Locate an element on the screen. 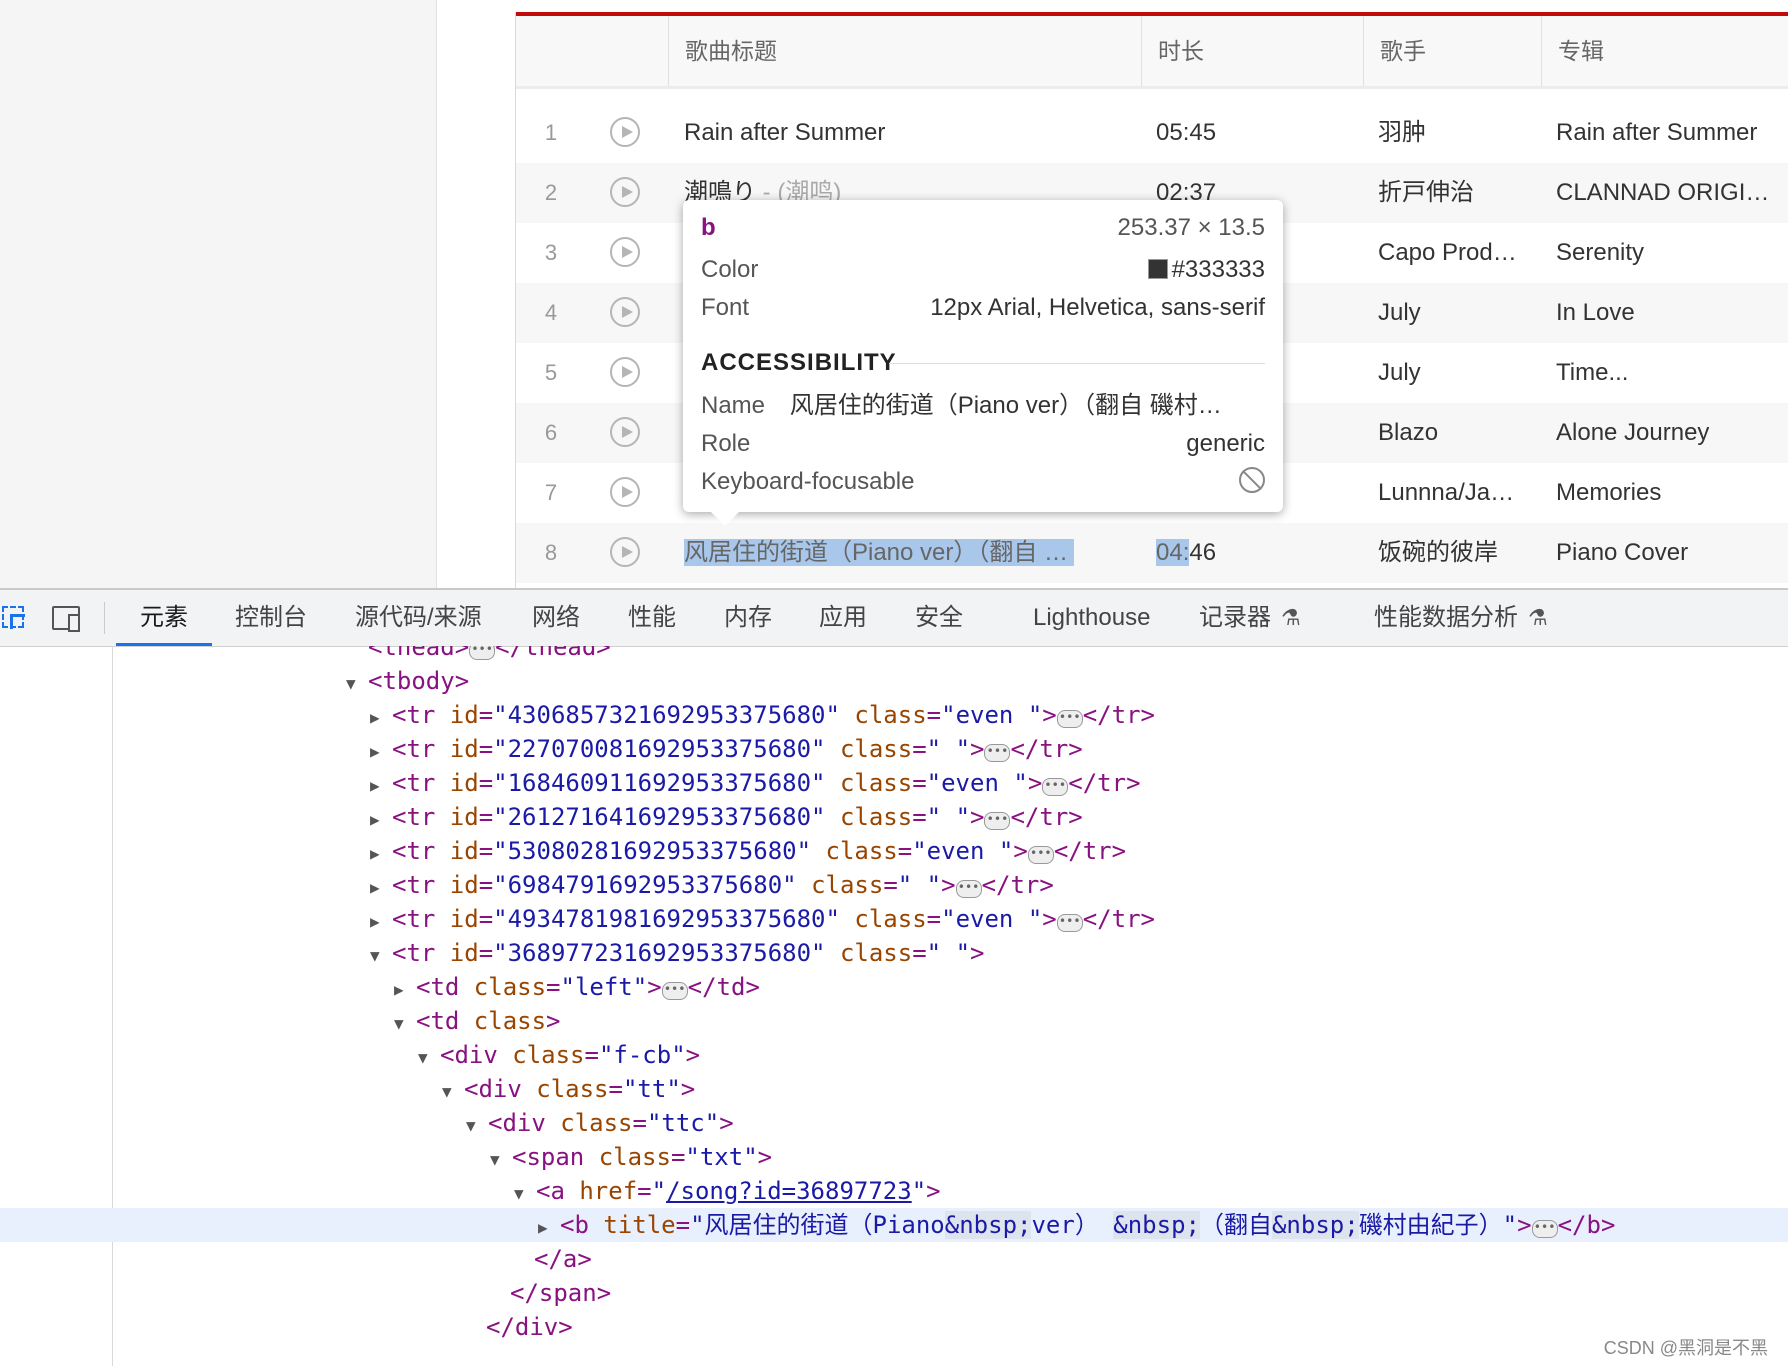 The height and width of the screenshot is (1366, 1788). header-artist: 歌手 is located at coordinates (1452, 51).